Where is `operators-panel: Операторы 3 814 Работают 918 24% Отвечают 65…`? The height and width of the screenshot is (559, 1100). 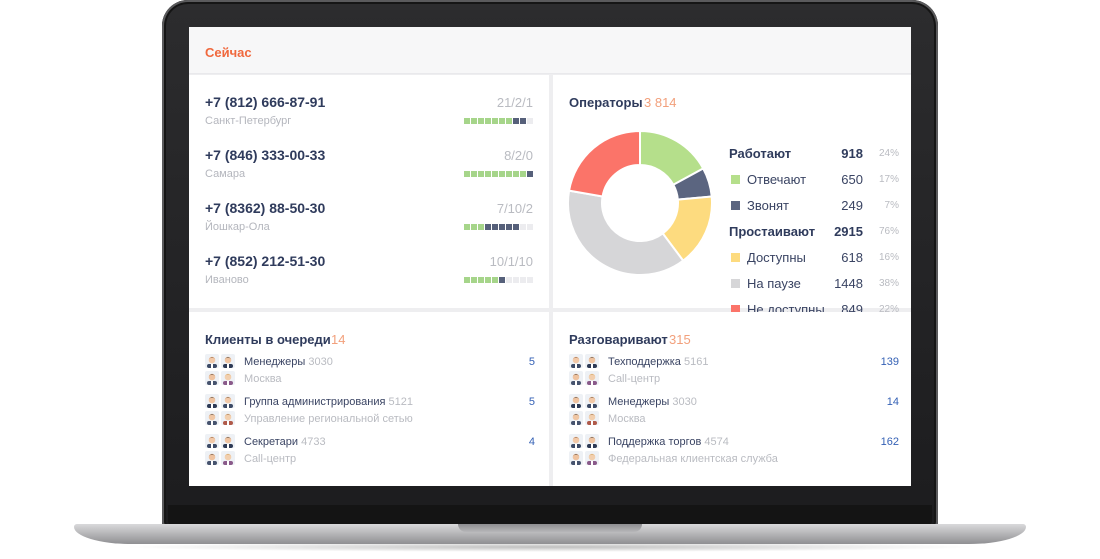 operators-panel: Операторы 3 814 Работают 918 24% Отвечают 65… is located at coordinates (732, 196).